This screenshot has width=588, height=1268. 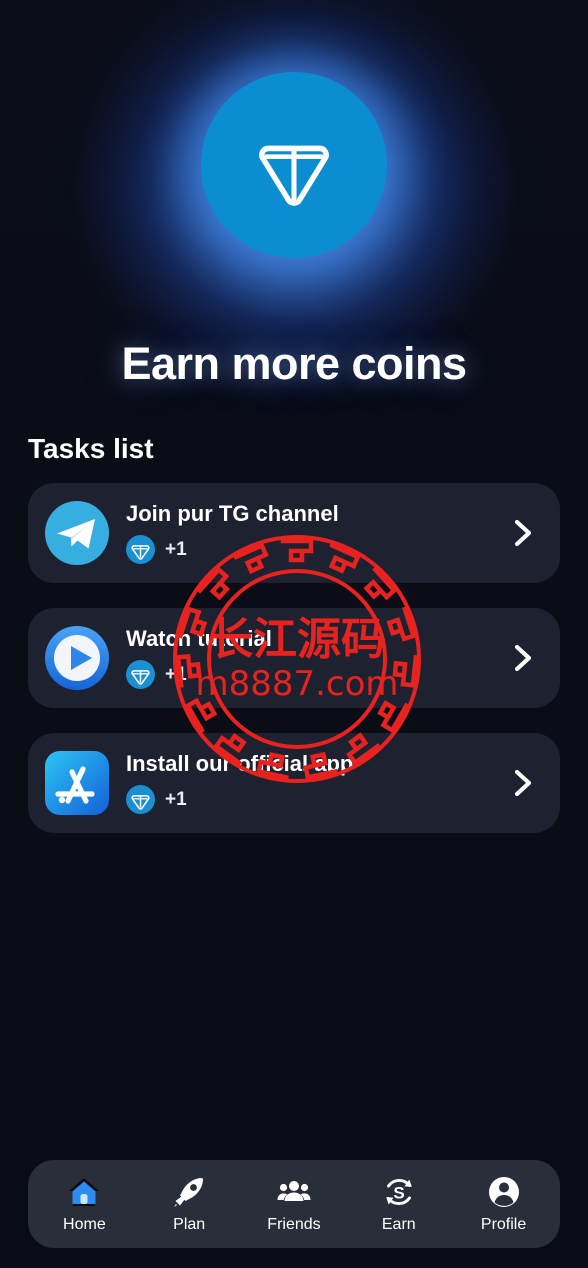 What do you see at coordinates (294, 1192) in the screenshot?
I see `people-icon` at bounding box center [294, 1192].